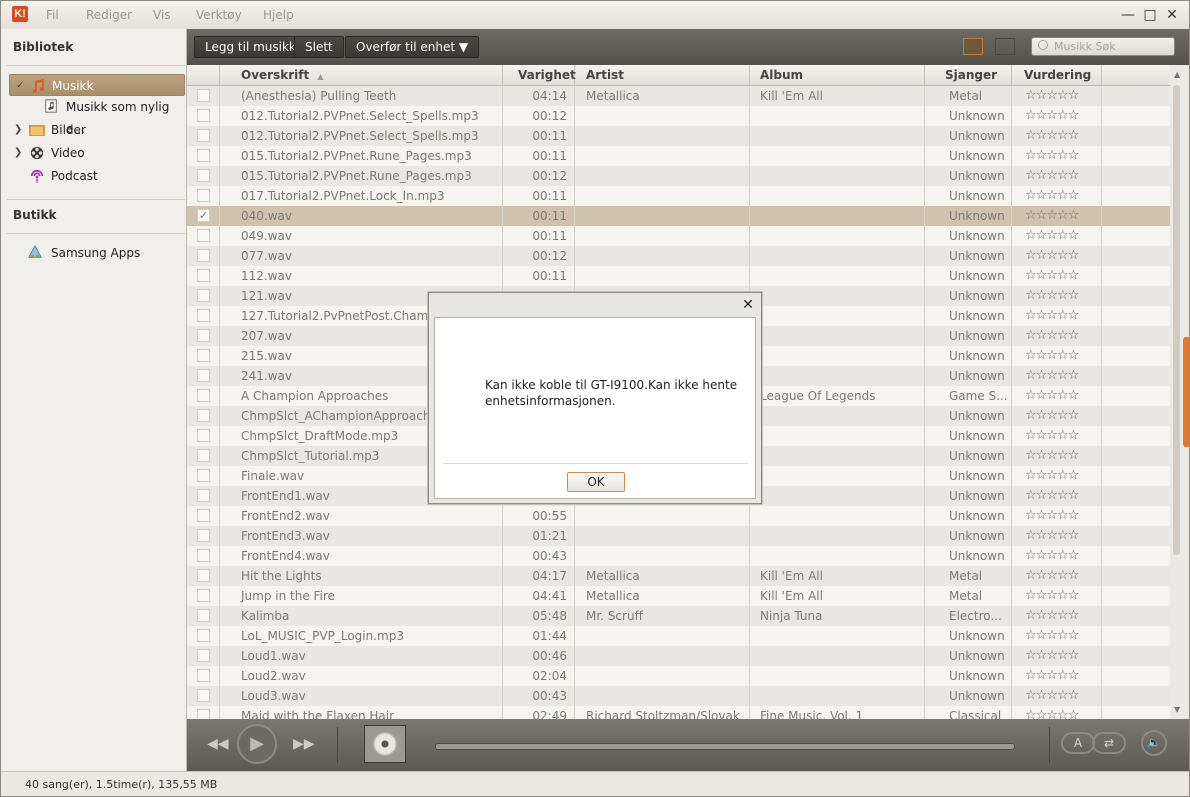 This screenshot has height=797, width=1190. What do you see at coordinates (1172, 15) in the screenshot?
I see `close-window-button: ✕` at bounding box center [1172, 15].